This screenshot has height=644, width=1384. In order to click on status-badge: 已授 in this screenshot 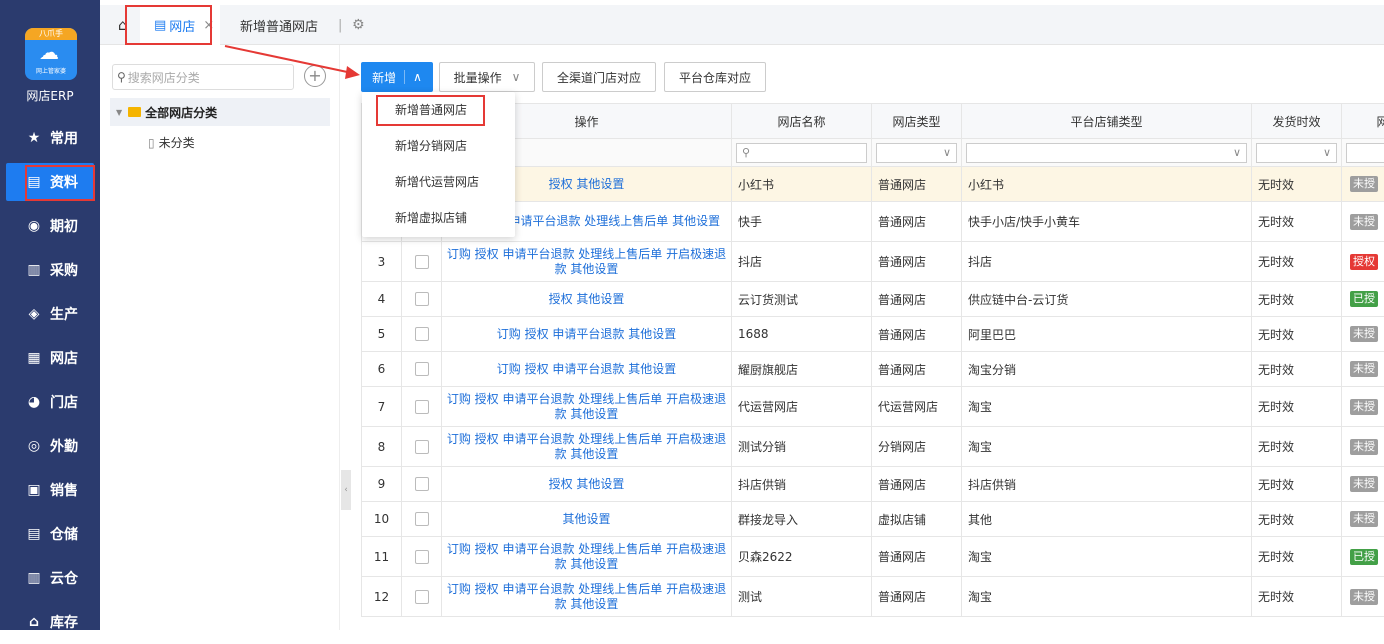, I will do `click(1364, 557)`.